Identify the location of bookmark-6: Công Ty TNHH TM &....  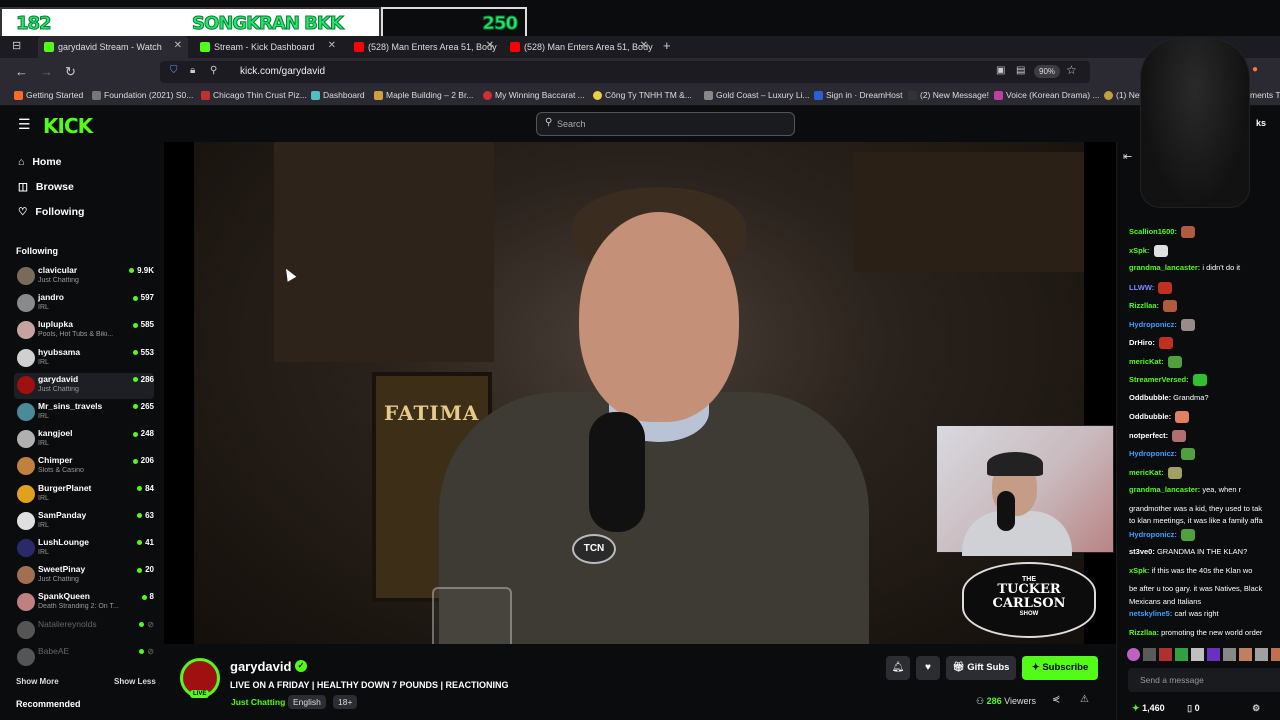
(642, 95).